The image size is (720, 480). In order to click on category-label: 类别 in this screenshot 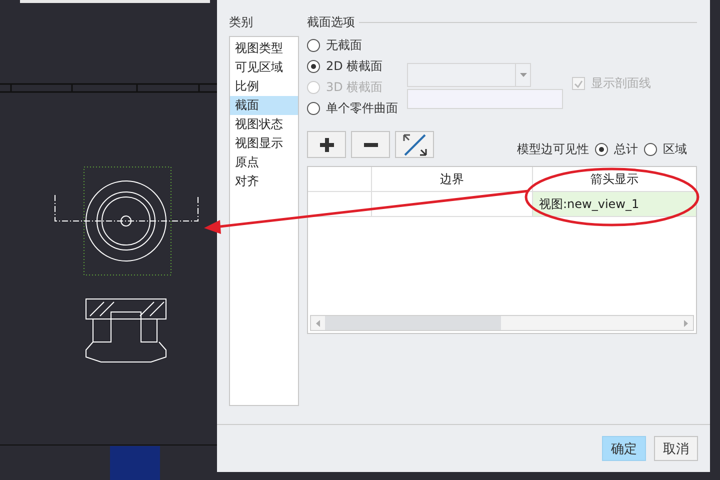, I will do `click(241, 22)`.